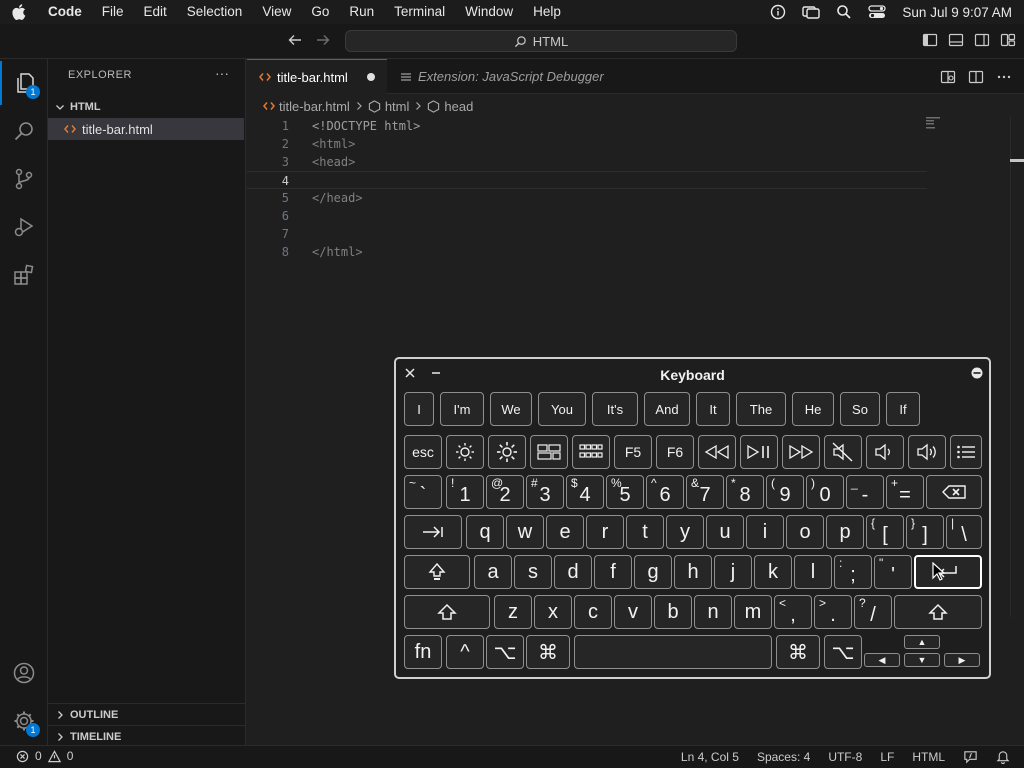 The image size is (1024, 768). I want to click on command-center: HTML, so click(541, 41).